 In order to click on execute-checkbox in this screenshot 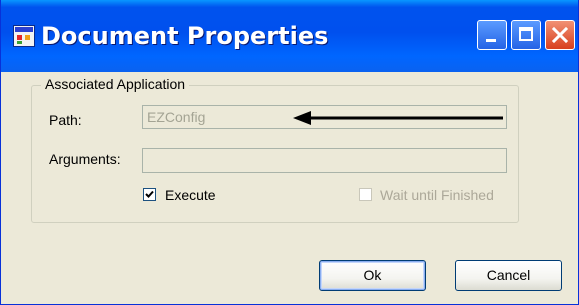, I will do `click(149, 194)`.